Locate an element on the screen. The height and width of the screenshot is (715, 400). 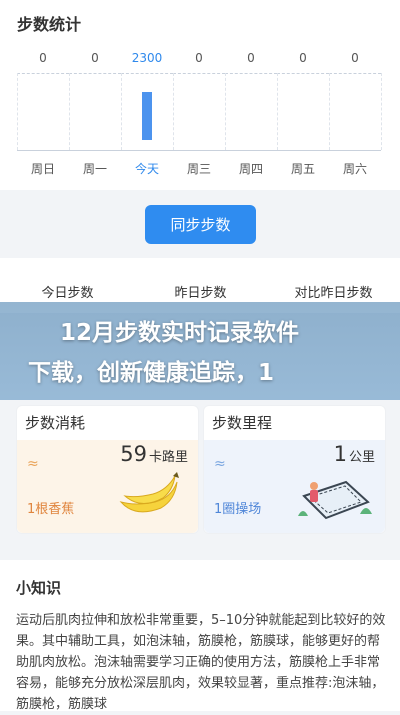
day-column: 2300 今天 is located at coordinates (147, 112).